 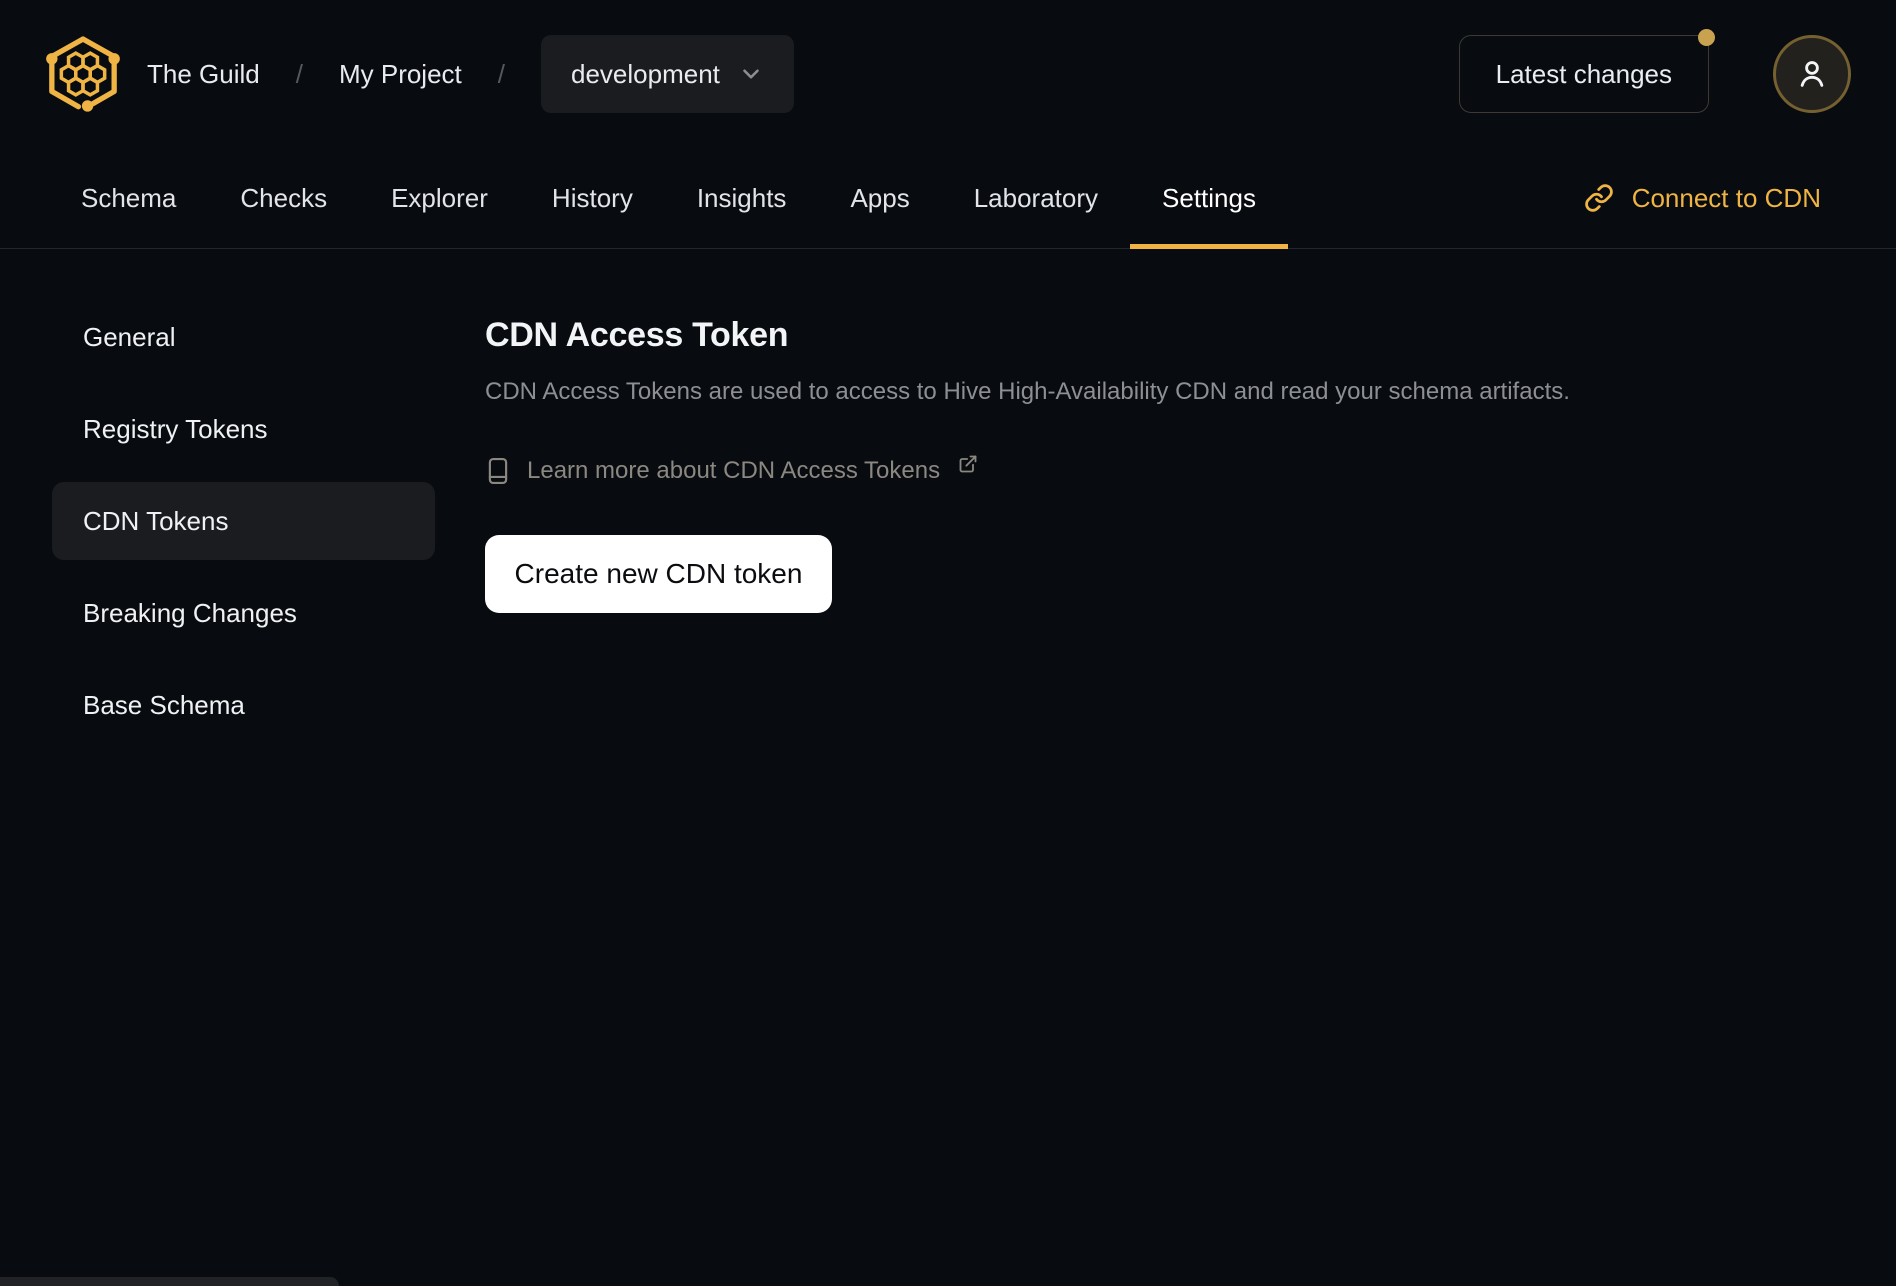 What do you see at coordinates (1583, 73) in the screenshot?
I see `latest-changes-label: Latest changes` at bounding box center [1583, 73].